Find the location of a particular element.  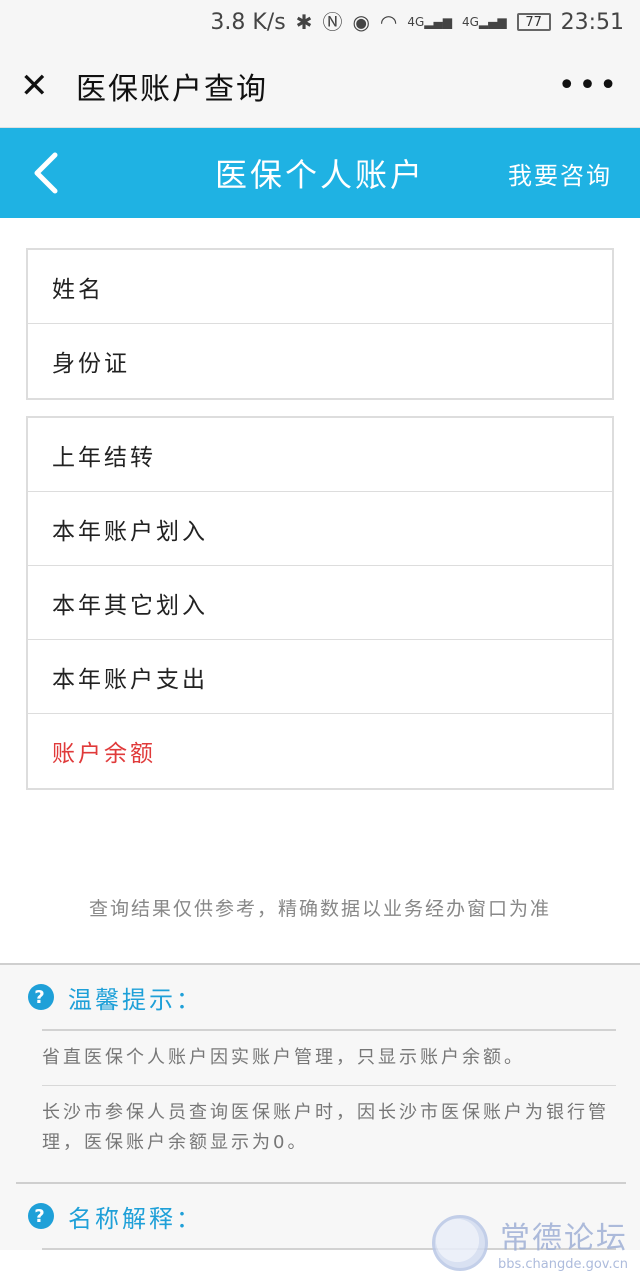

other-credit-row: 本年其它划入 is located at coordinates (320, 603).